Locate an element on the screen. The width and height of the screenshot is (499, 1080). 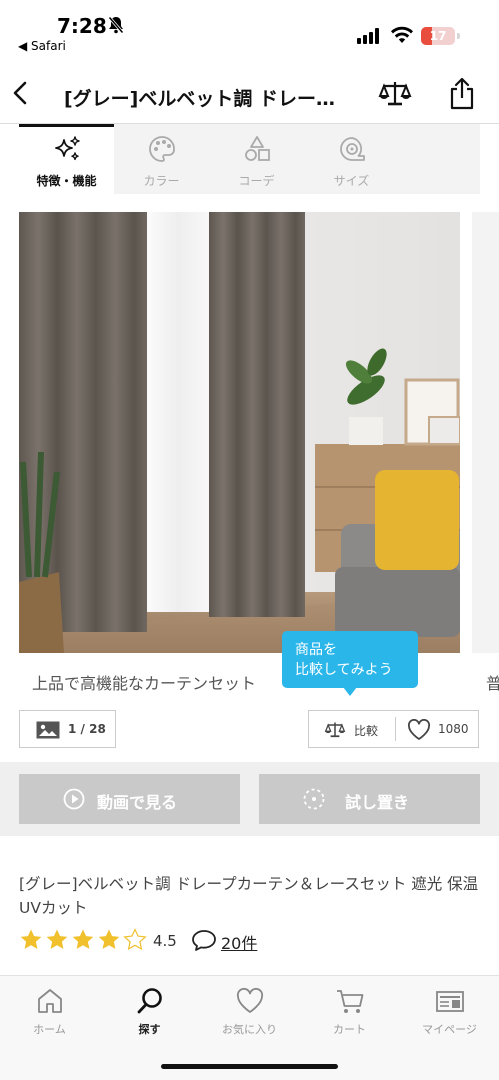
nav-label: お気に入り is located at coordinates (249, 1029).